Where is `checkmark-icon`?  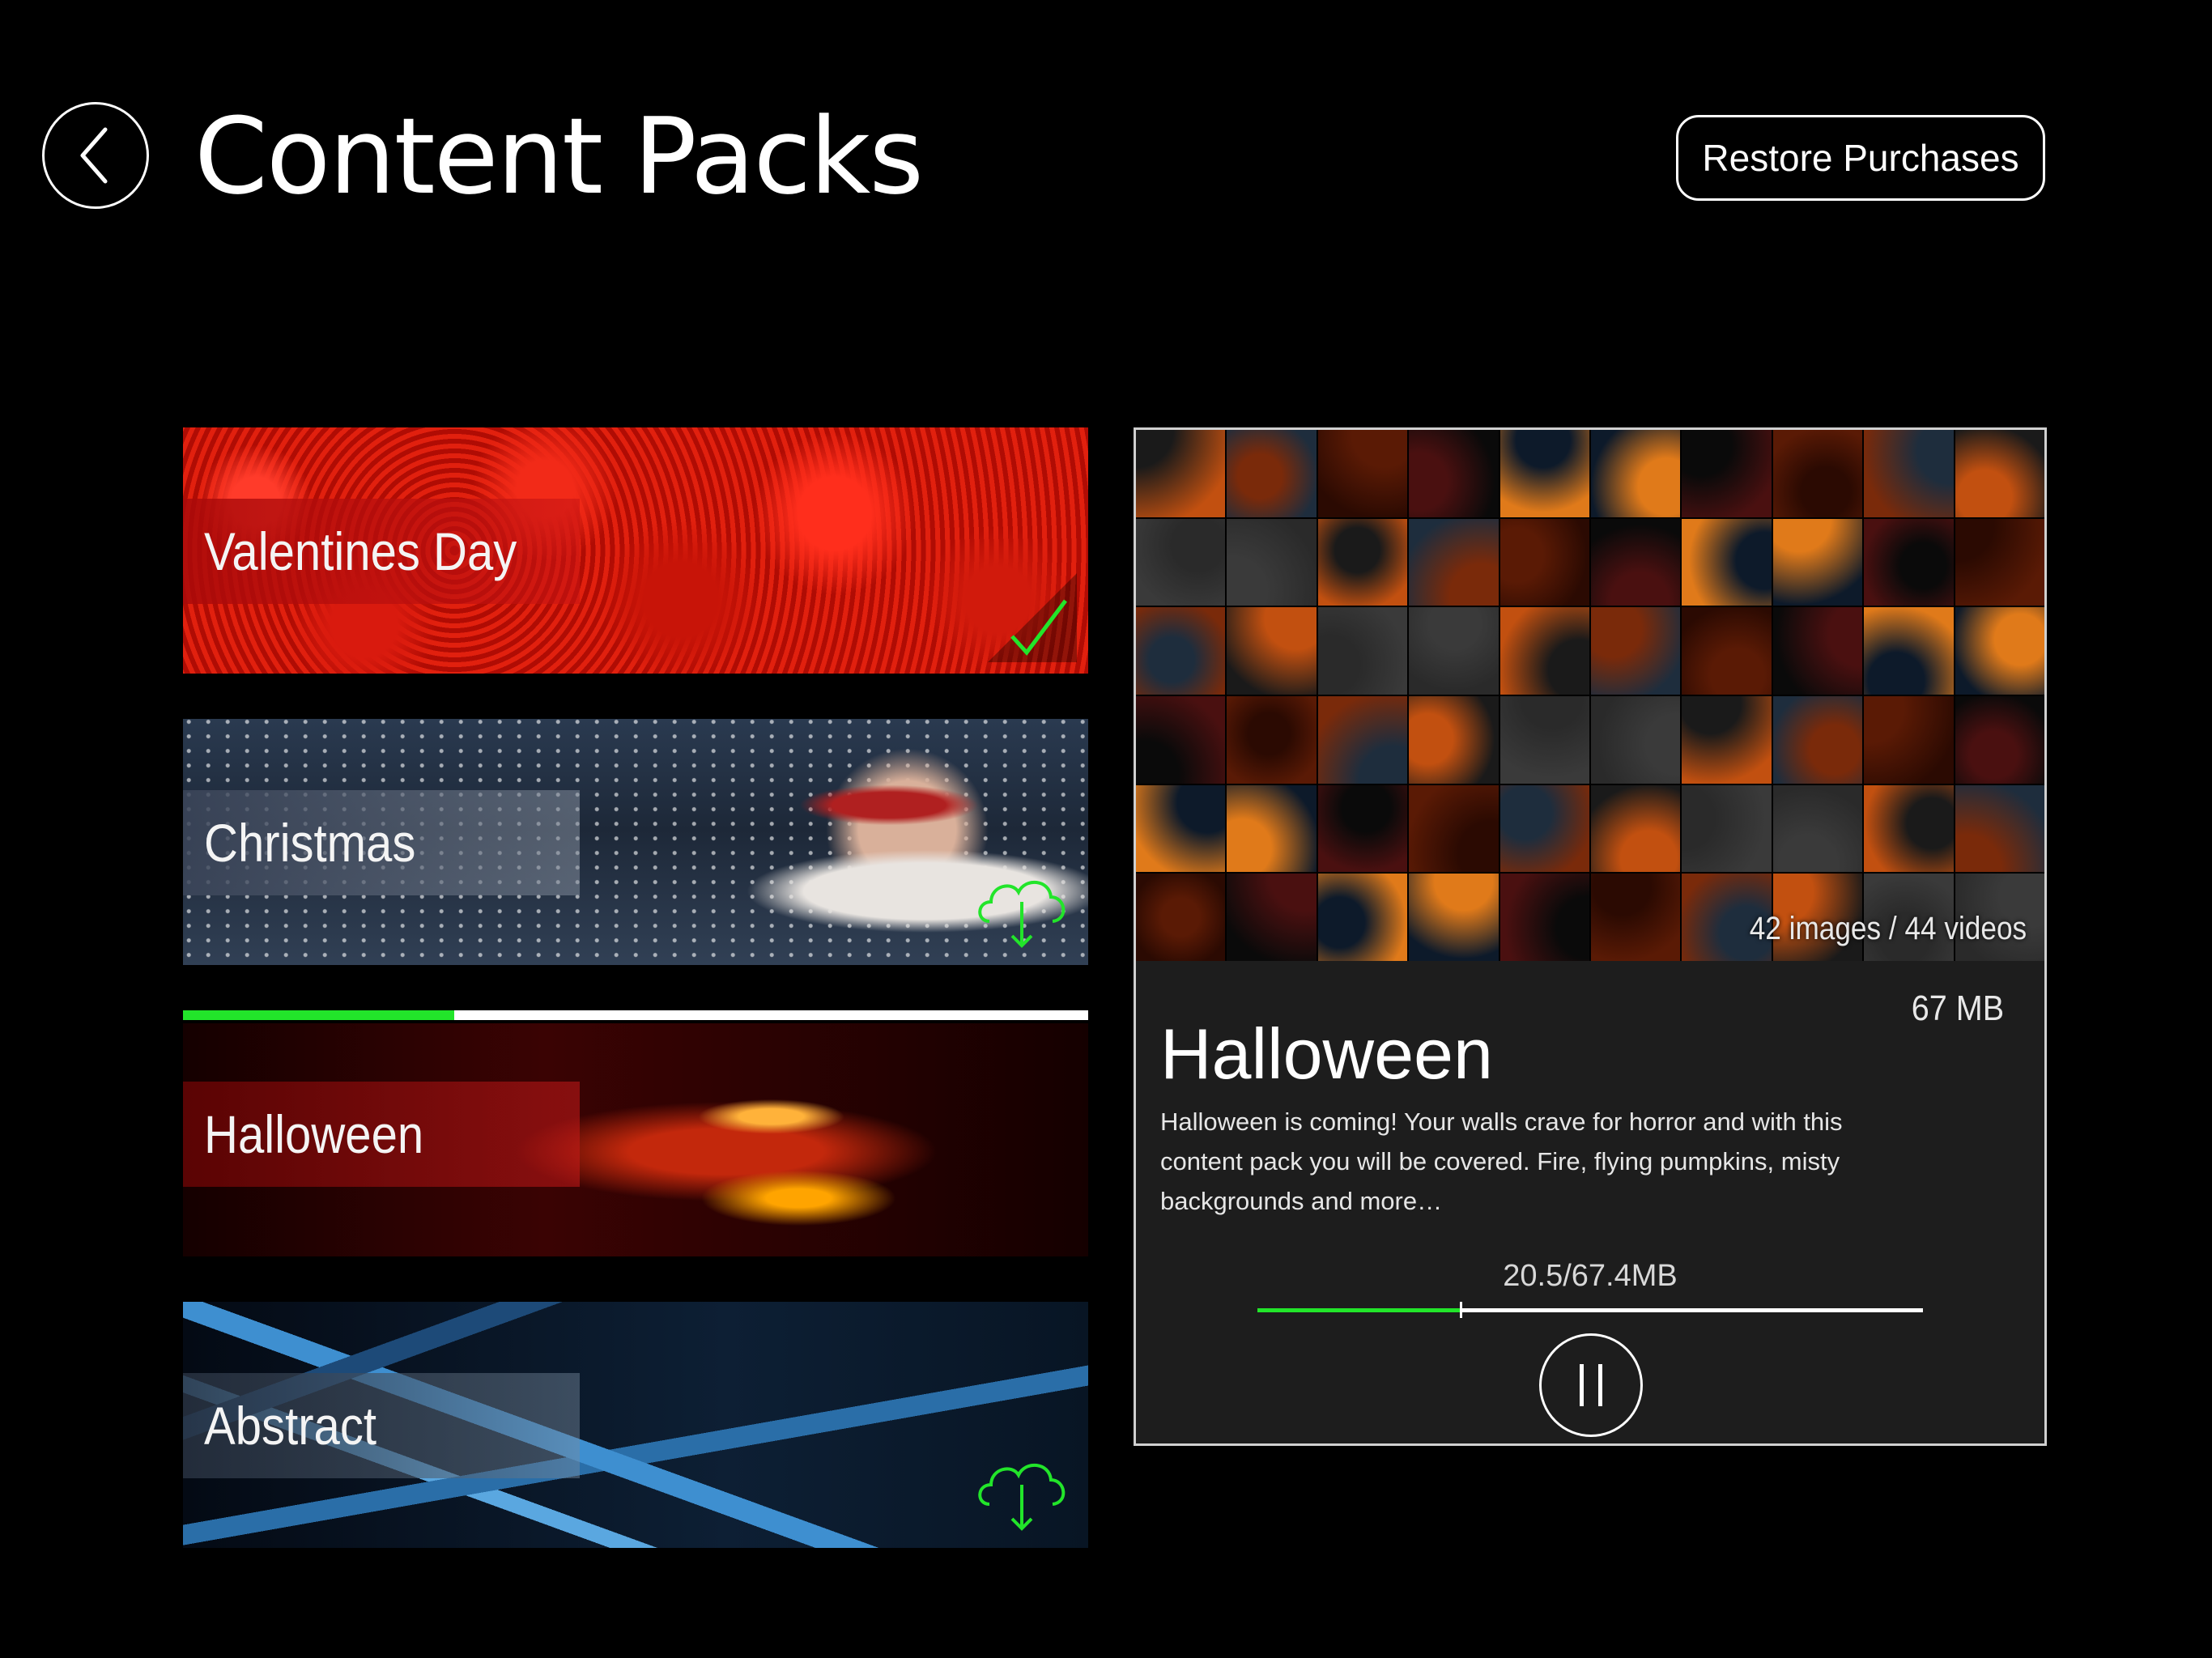
checkmark-icon is located at coordinates (1032, 617).